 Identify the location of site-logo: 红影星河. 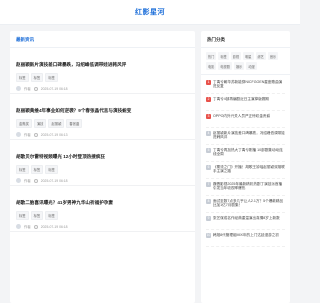
(150, 12).